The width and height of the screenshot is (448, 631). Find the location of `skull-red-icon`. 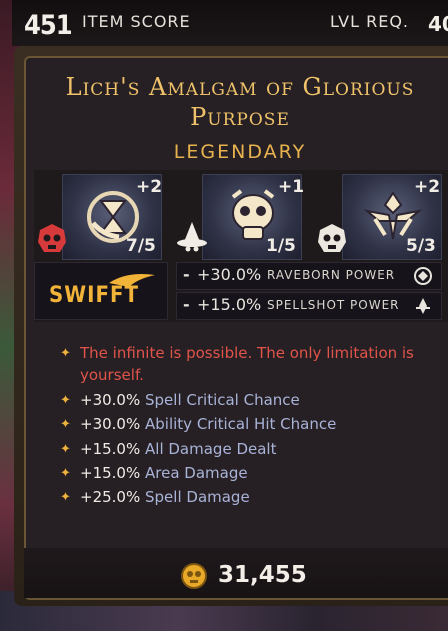

skull-red-icon is located at coordinates (52, 238).